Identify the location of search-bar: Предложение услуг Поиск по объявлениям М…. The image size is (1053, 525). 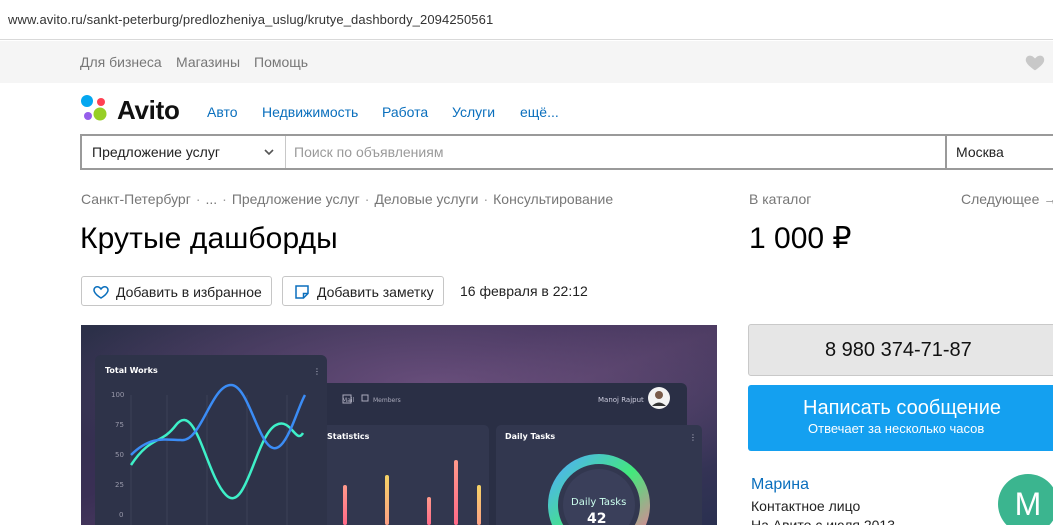
(566, 152).